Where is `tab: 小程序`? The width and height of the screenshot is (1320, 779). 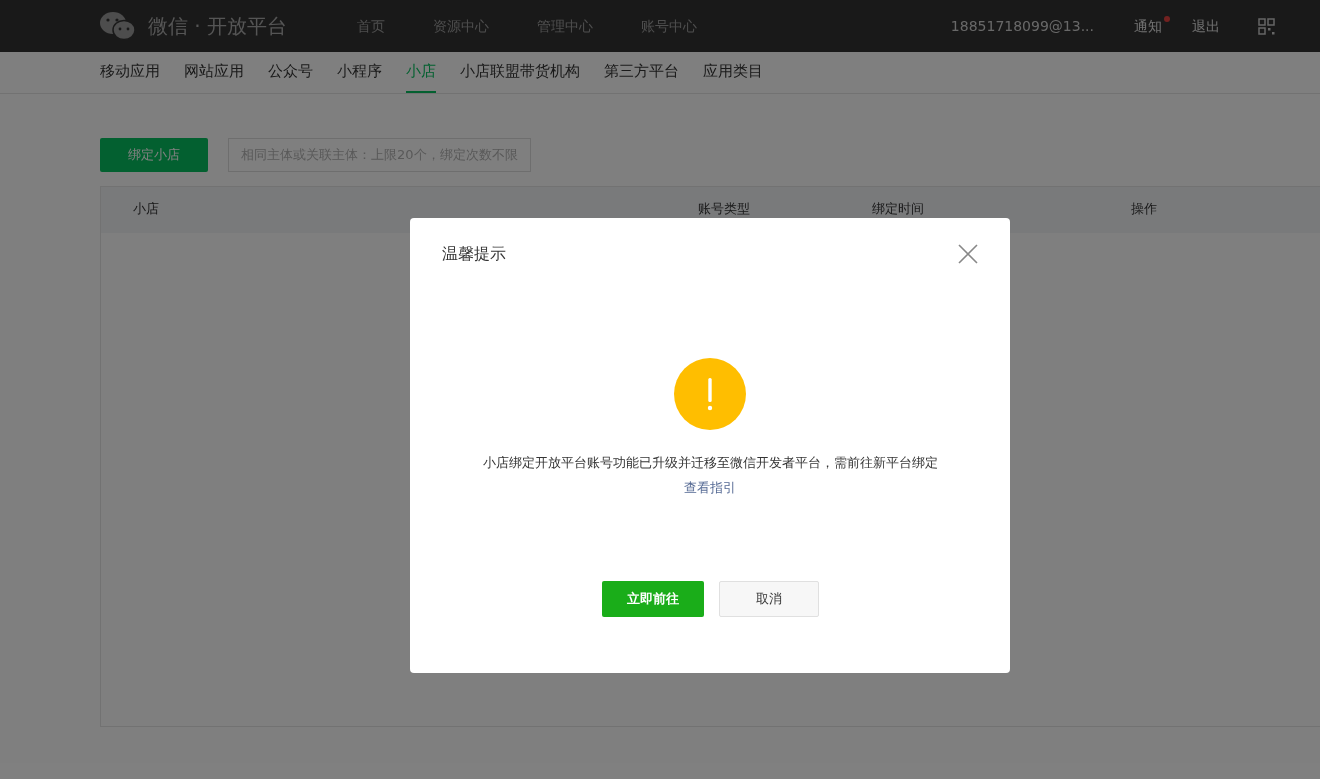 tab: 小程序 is located at coordinates (359, 72).